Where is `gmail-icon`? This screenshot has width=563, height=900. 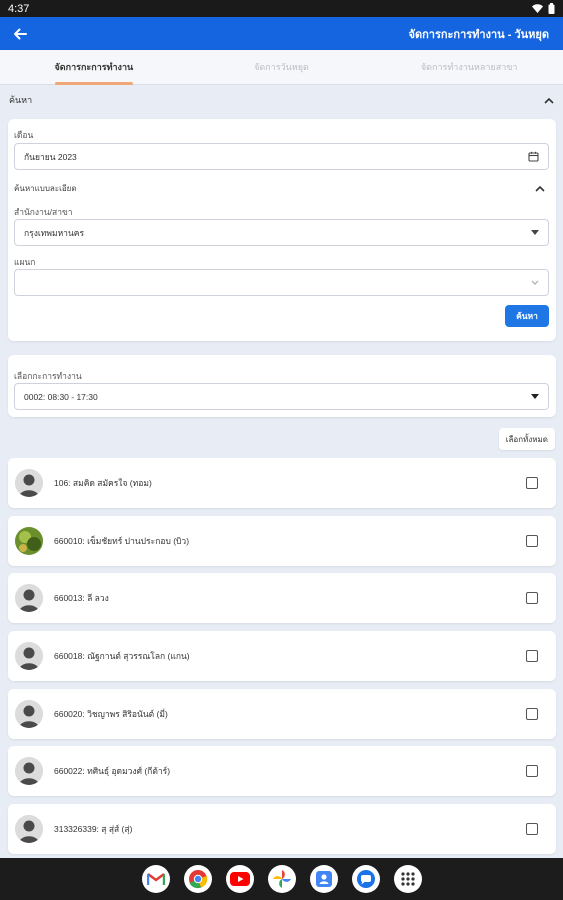 gmail-icon is located at coordinates (155, 879).